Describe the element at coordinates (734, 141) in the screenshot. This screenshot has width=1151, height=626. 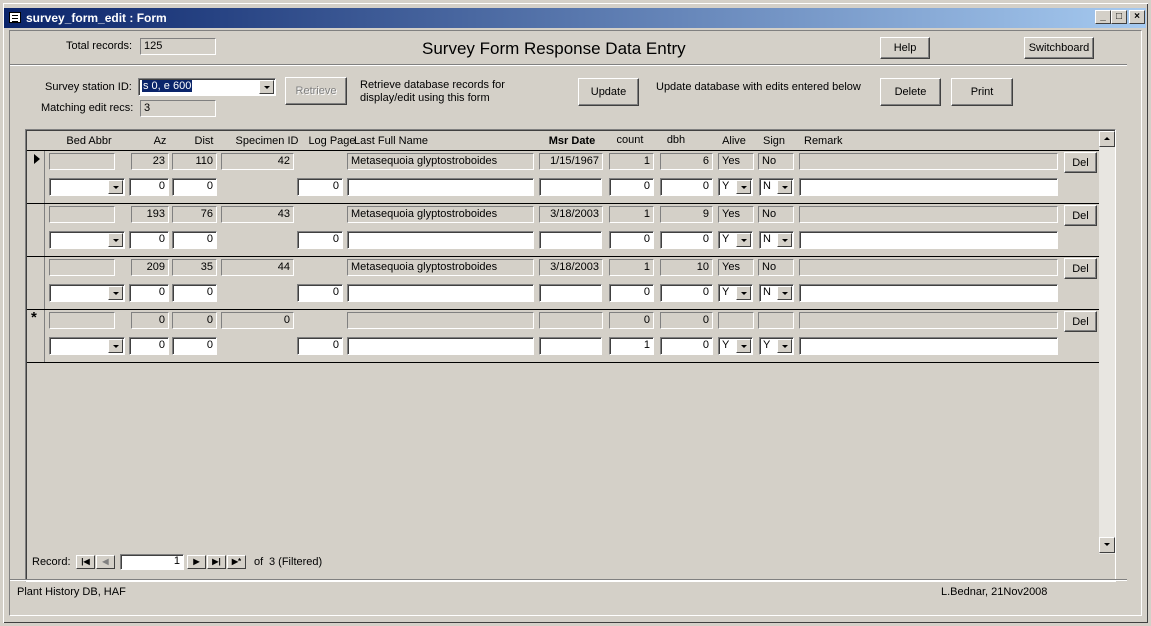
I see `col-alive: Alive` at that location.